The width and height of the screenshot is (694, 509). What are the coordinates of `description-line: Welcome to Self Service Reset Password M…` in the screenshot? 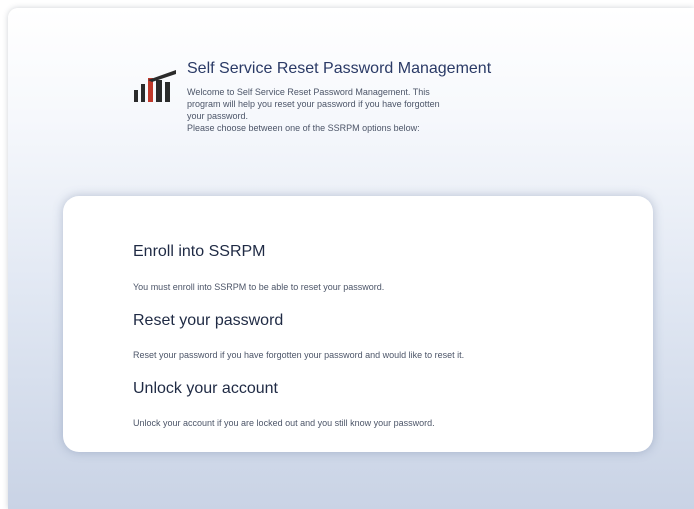 It's located at (308, 92).